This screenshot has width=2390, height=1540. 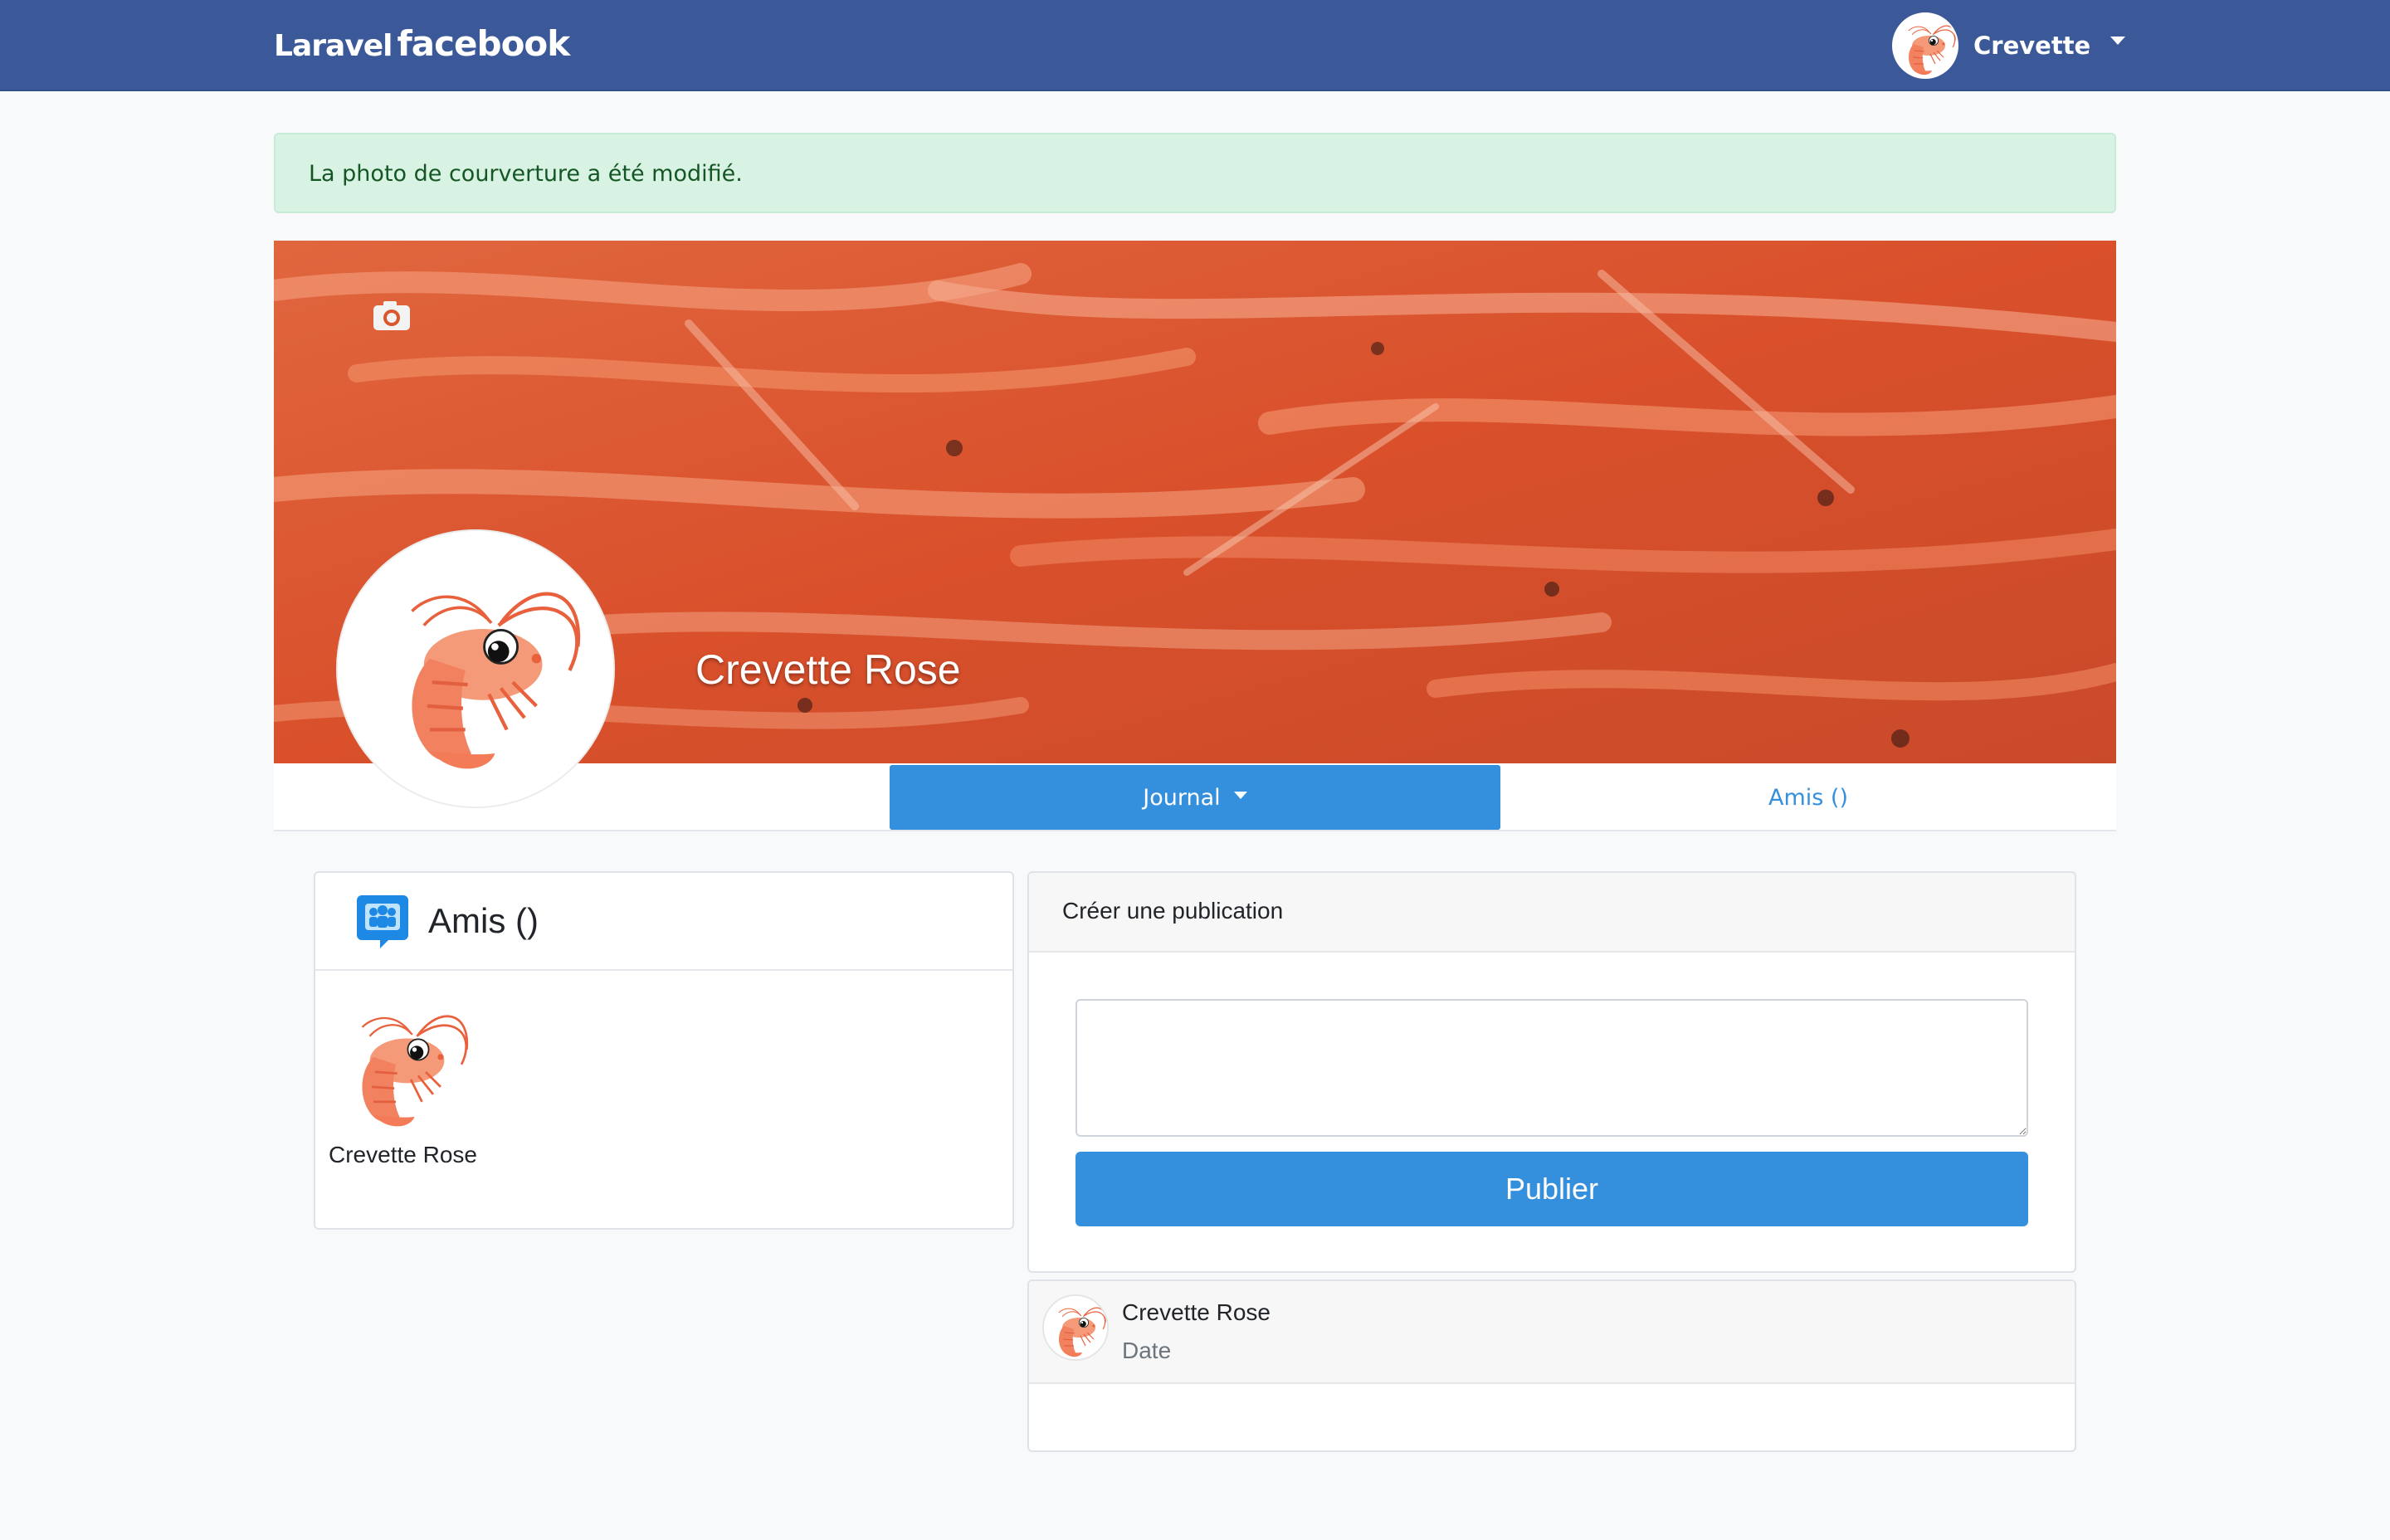 I want to click on post-author: Crevette Rose, so click(x=1197, y=1312).